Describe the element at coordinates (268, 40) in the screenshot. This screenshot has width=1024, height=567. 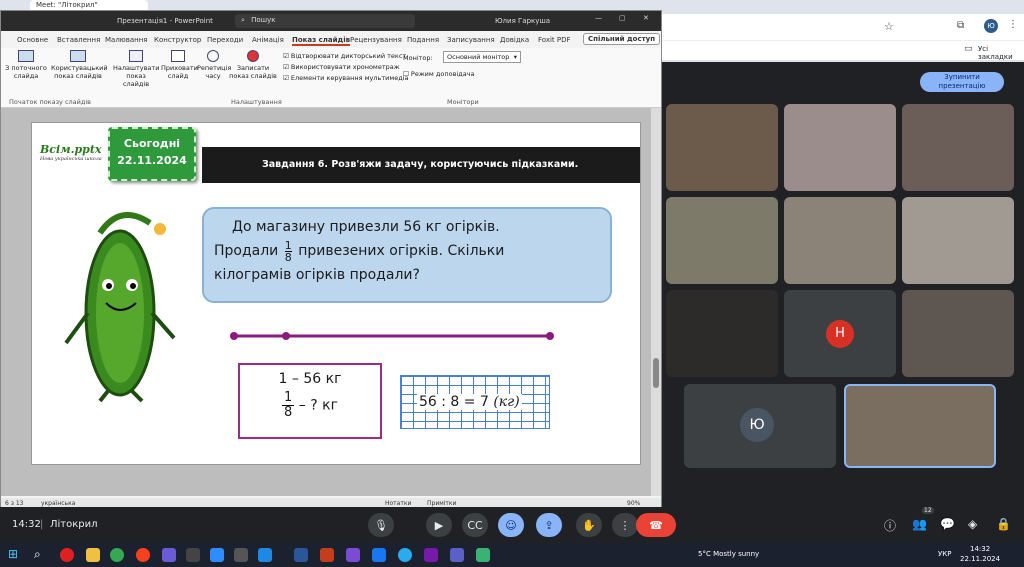
I see `tab-animations: Анімація` at that location.